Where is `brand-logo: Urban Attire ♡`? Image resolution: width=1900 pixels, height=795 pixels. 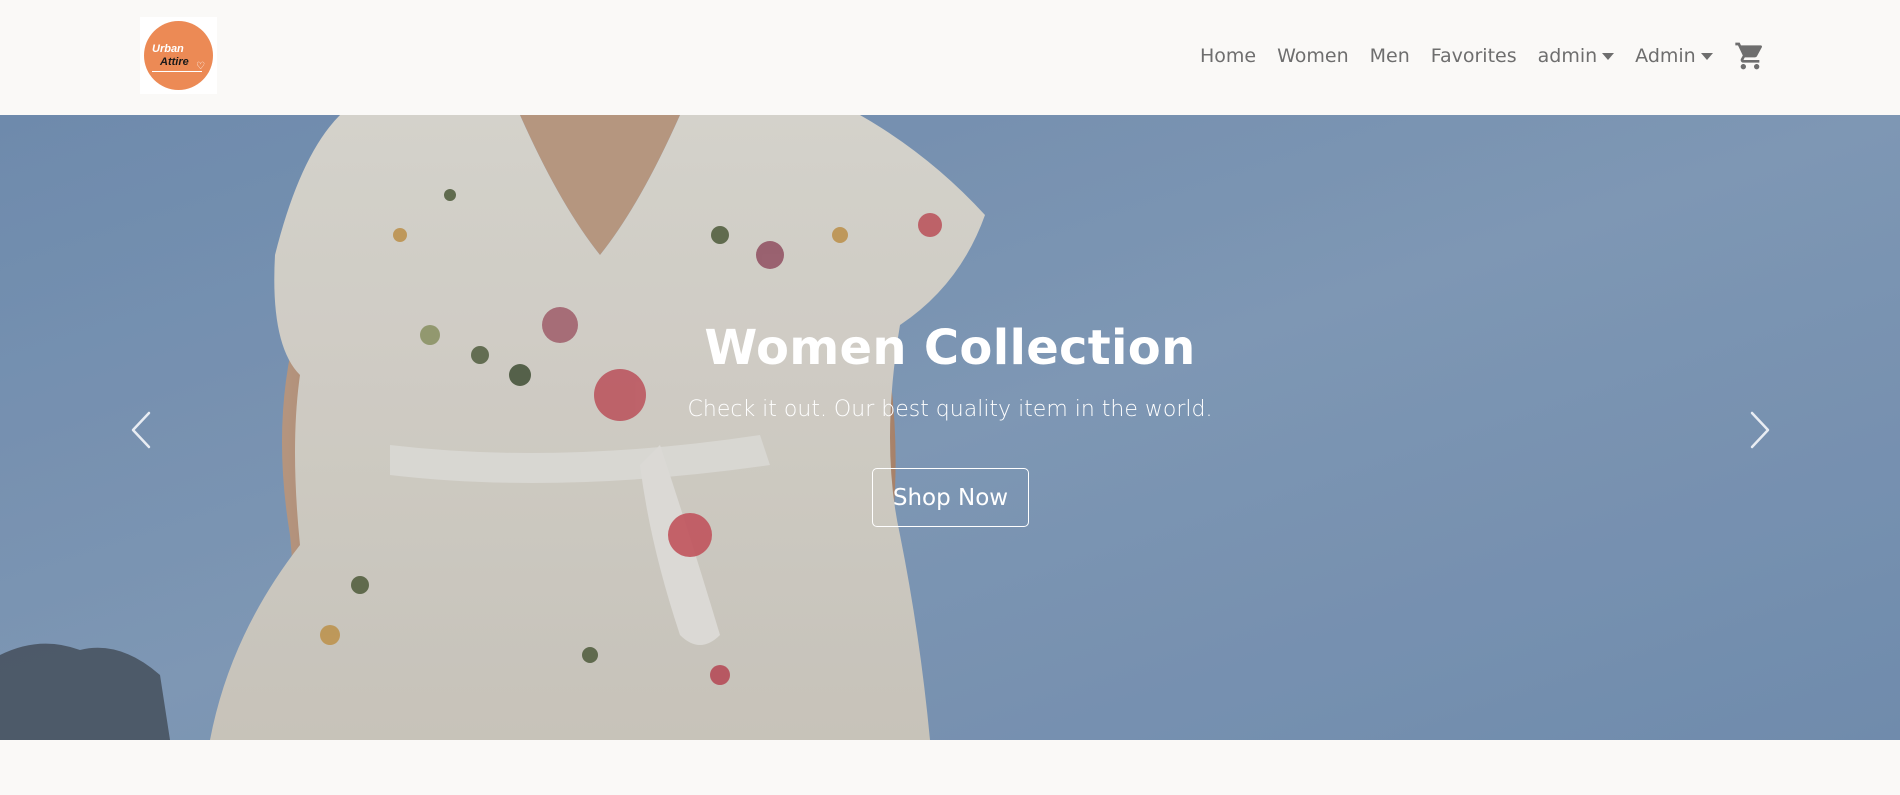 brand-logo: Urban Attire ♡ is located at coordinates (178, 55).